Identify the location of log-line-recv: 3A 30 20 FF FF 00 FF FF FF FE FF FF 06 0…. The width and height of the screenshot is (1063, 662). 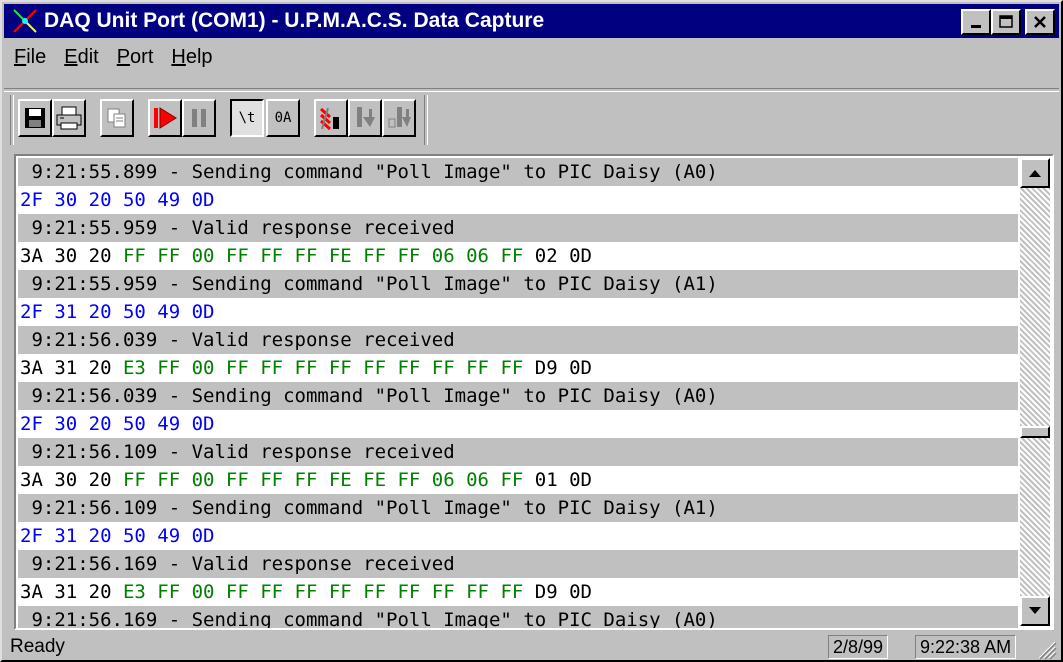
(518, 256).